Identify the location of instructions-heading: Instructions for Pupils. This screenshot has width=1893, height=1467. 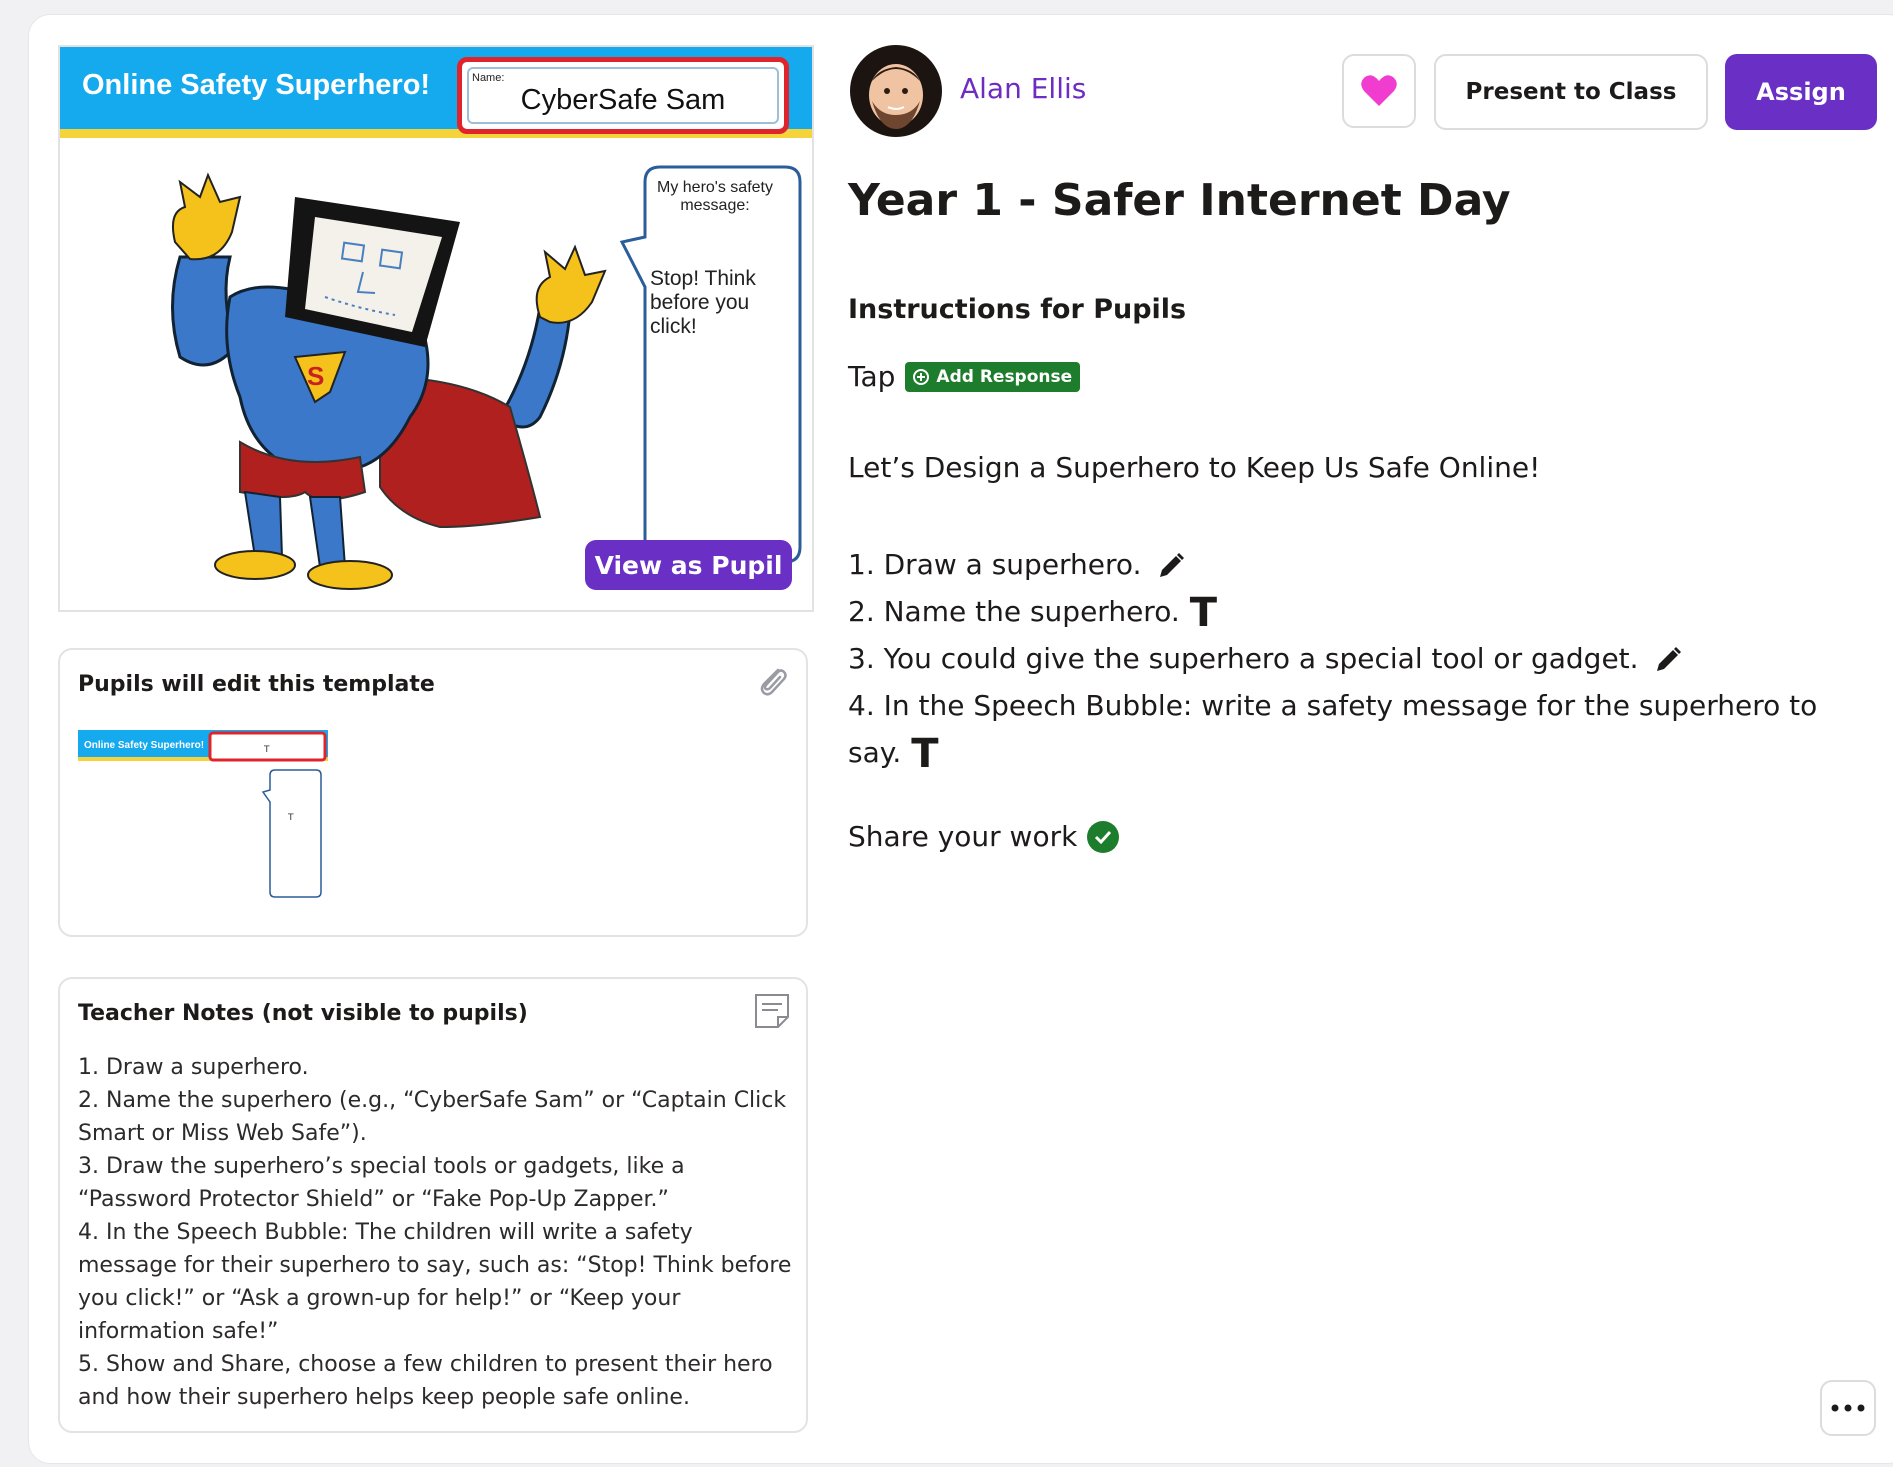
(1017, 309).